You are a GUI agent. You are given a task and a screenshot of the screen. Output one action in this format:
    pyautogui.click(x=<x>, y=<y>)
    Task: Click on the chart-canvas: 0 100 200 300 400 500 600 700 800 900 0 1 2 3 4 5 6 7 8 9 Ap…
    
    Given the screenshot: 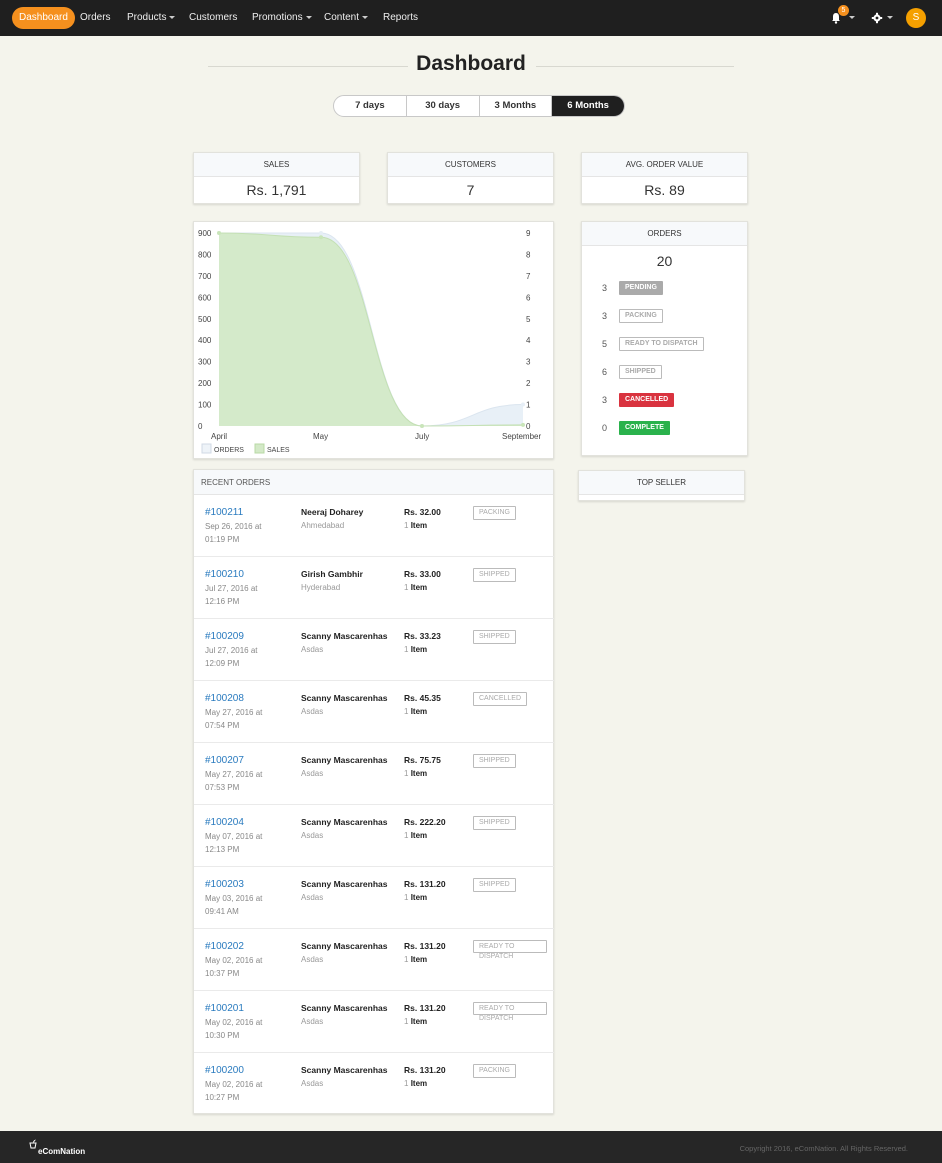 What is the action you would take?
    pyautogui.click(x=369, y=341)
    